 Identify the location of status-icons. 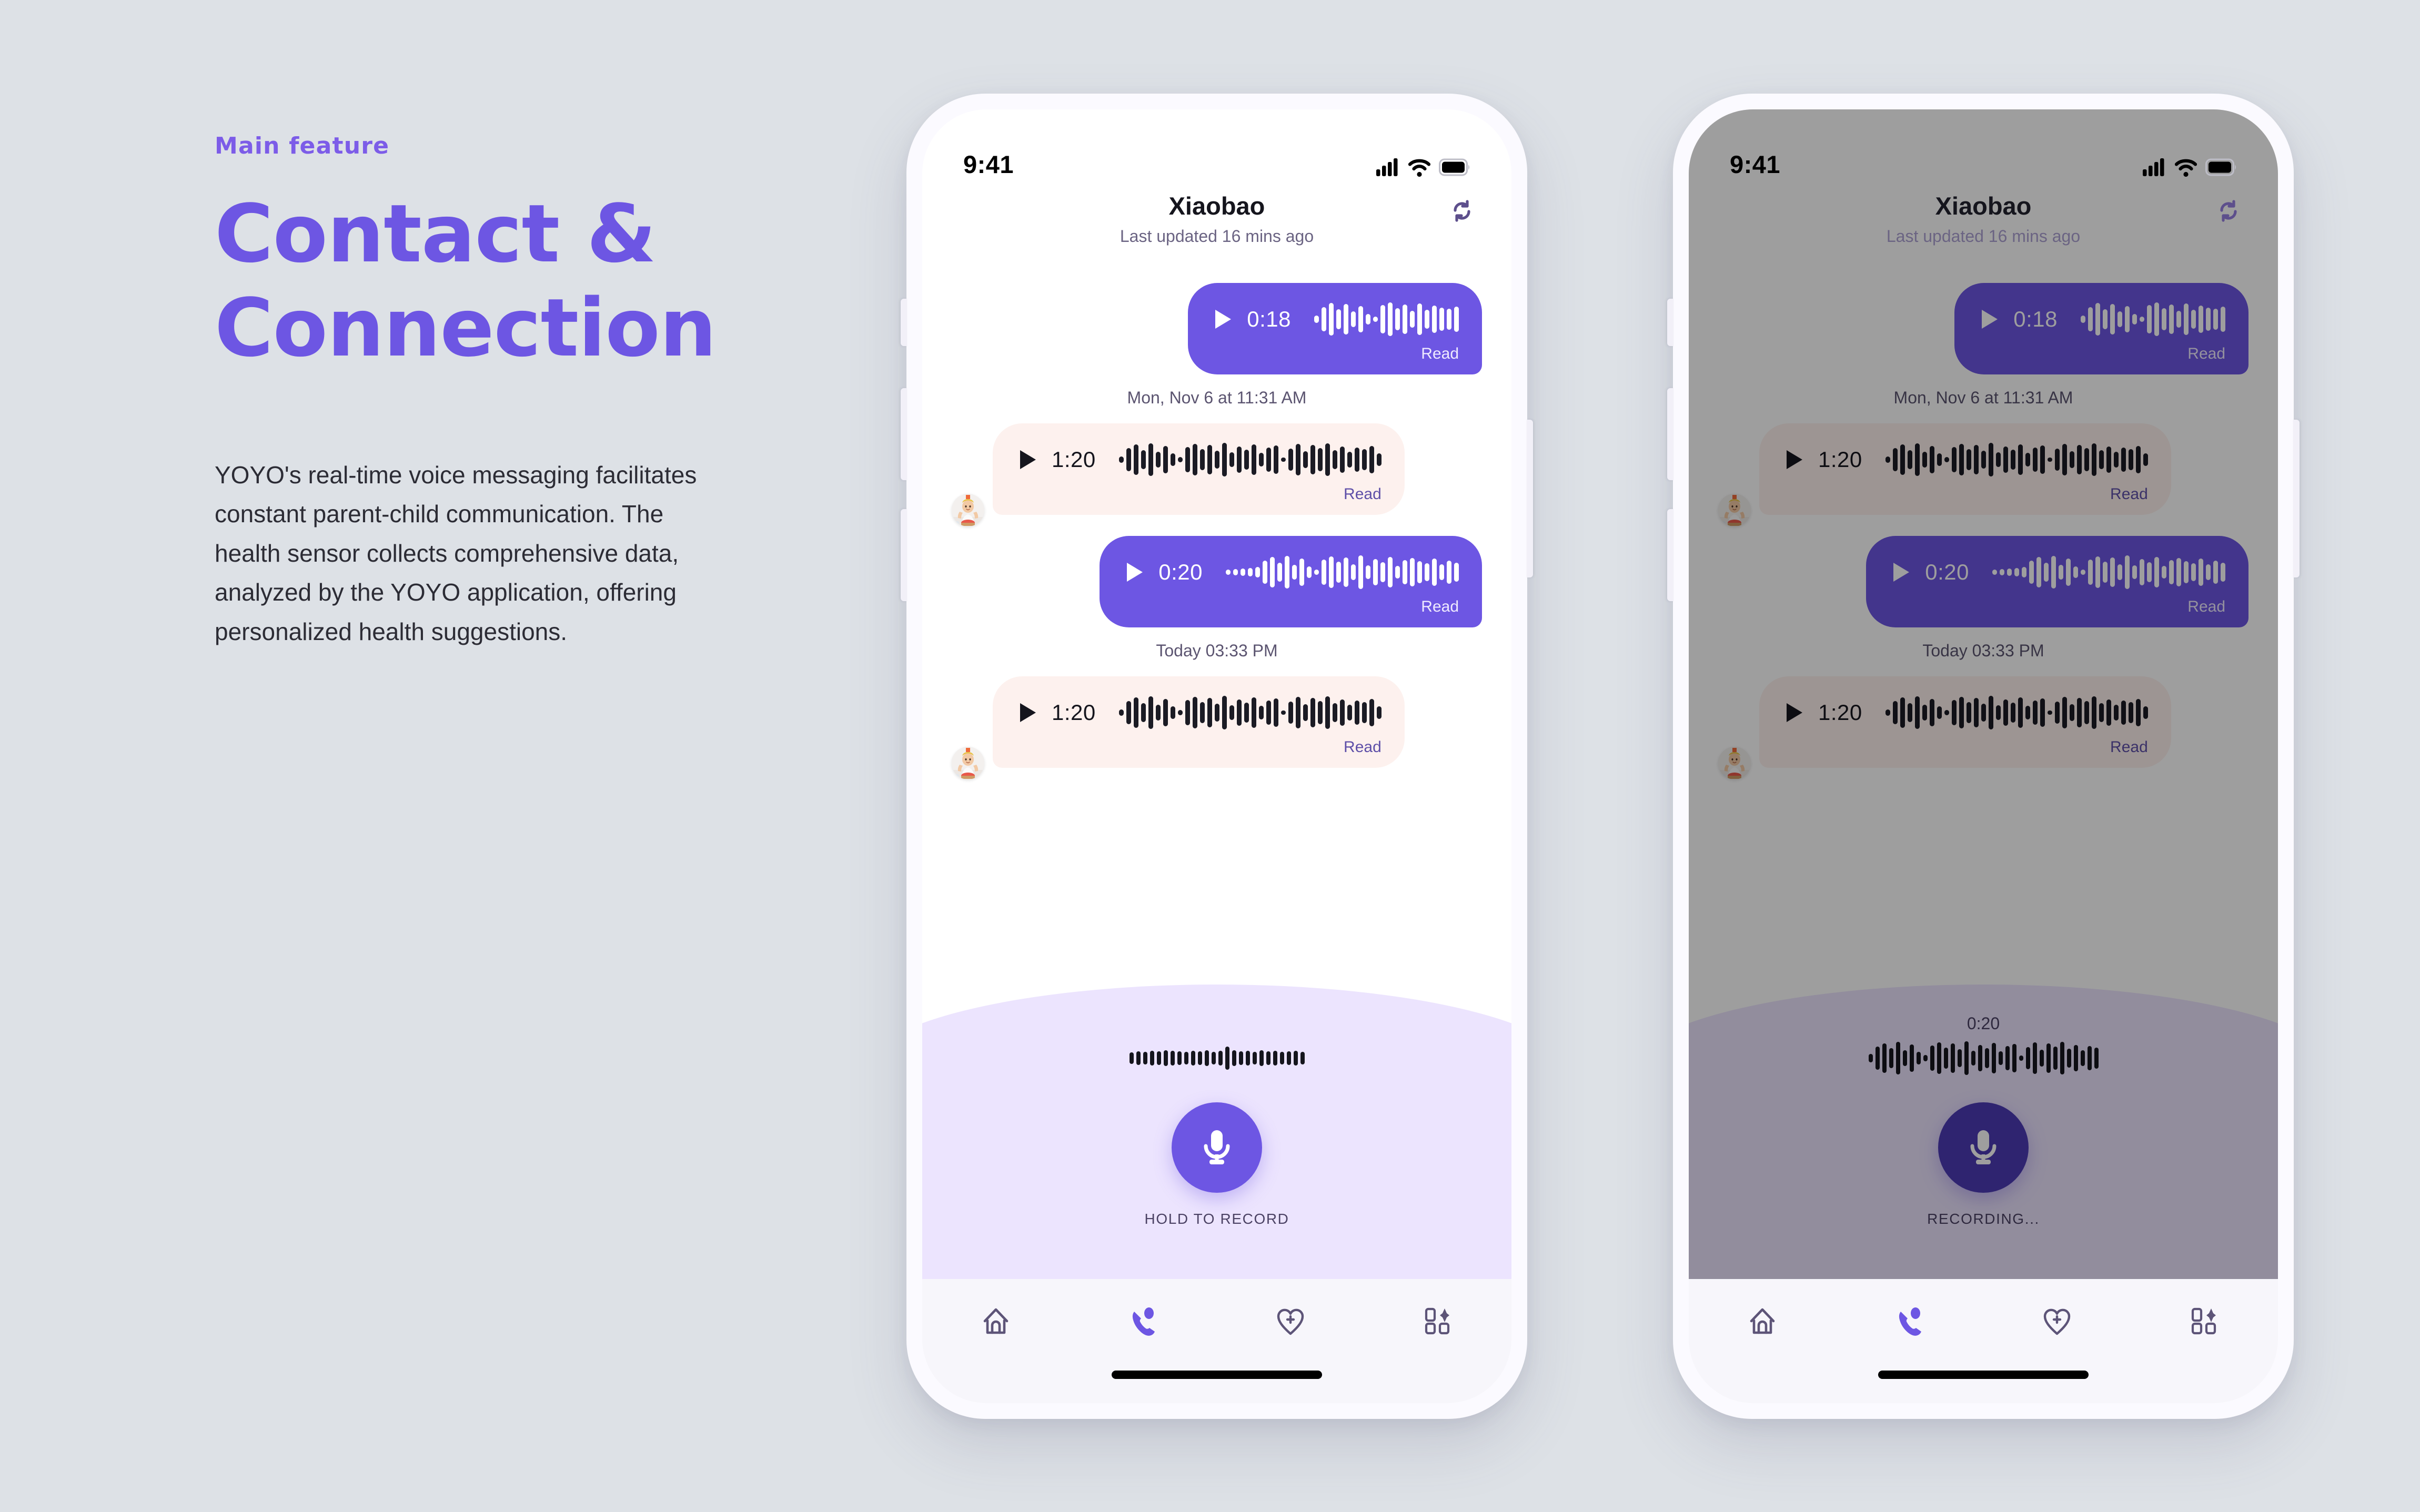
(2190, 168).